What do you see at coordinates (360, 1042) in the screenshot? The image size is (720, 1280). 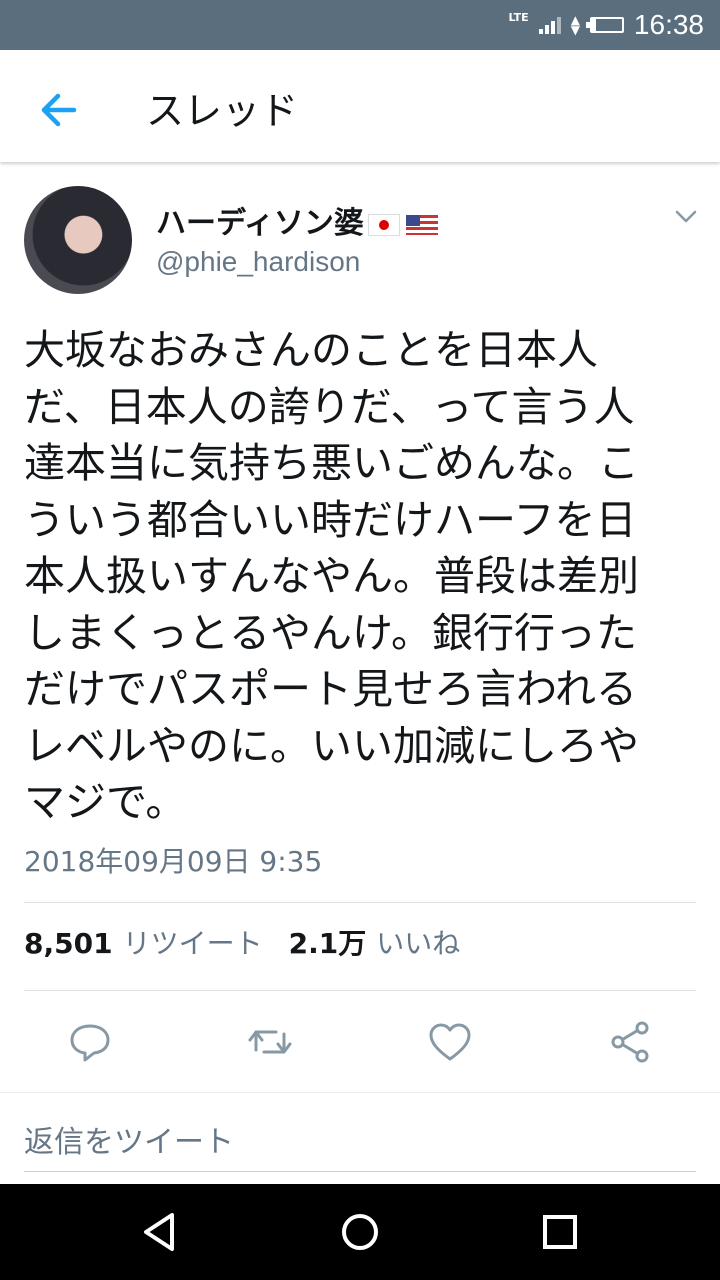 I see `tweet-actions` at bounding box center [360, 1042].